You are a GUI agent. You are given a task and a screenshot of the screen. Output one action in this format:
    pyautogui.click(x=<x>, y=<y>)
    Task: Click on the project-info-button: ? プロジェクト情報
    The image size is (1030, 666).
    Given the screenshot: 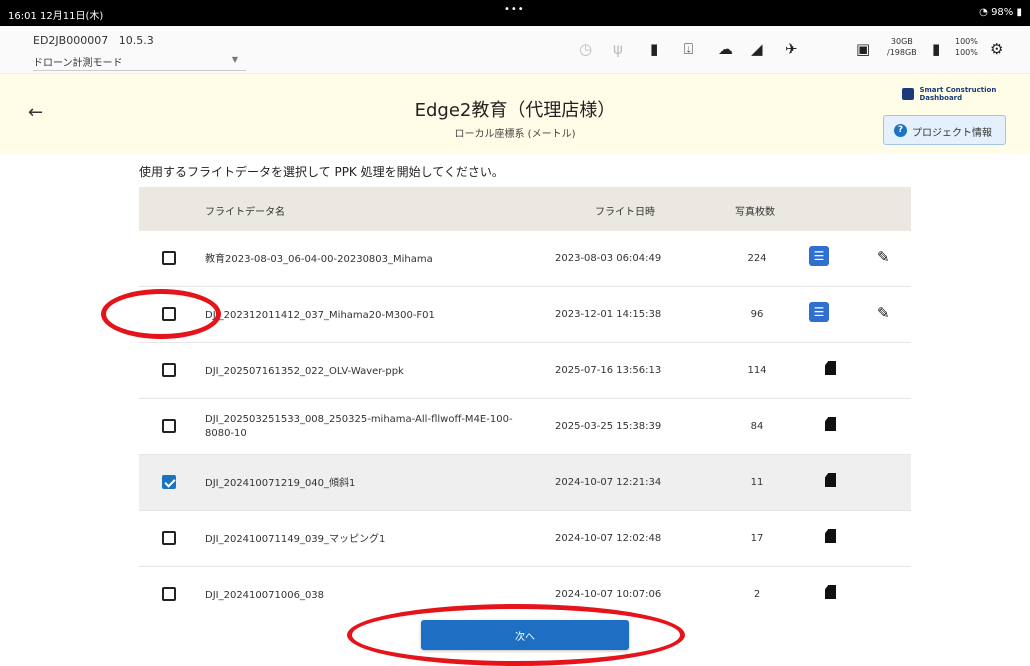 What is the action you would take?
    pyautogui.click(x=944, y=130)
    